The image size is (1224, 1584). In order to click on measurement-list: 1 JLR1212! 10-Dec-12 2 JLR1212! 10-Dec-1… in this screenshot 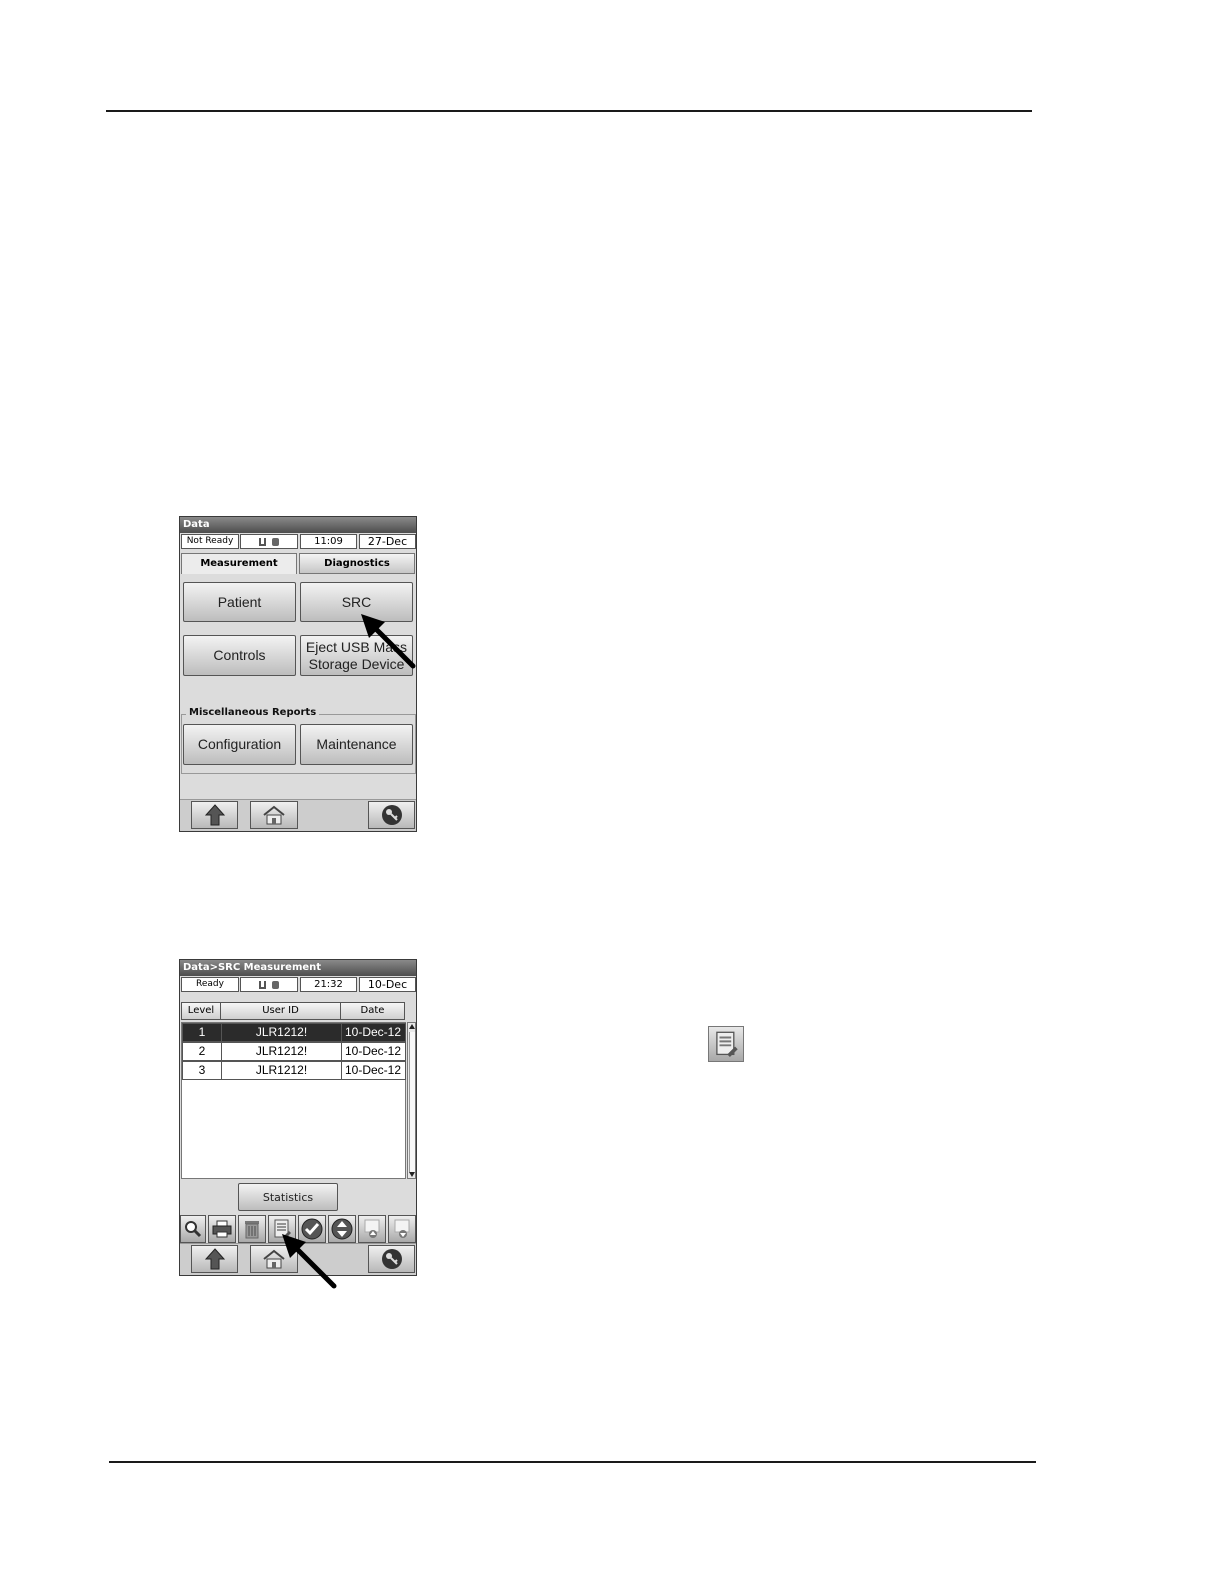, I will do `click(293, 1100)`.